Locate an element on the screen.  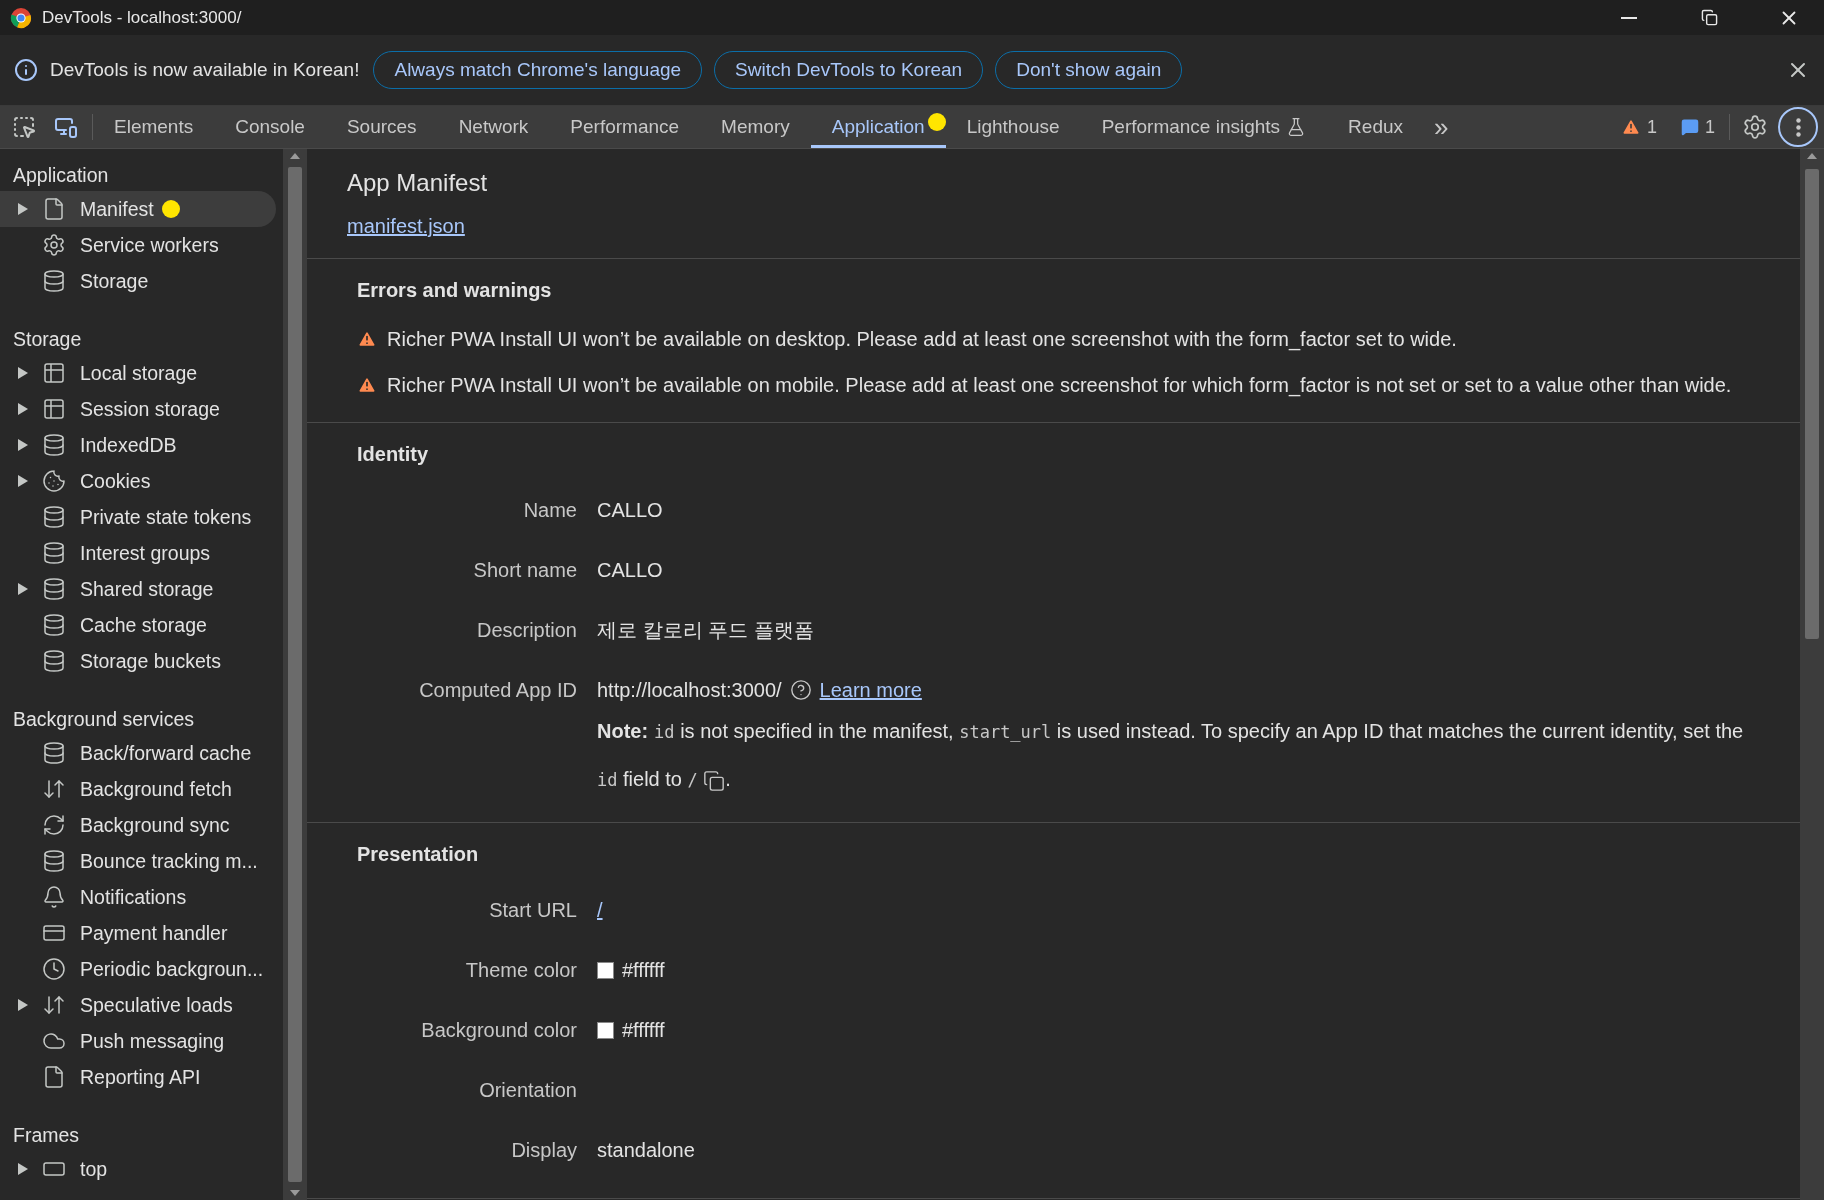
color-value: #ffffff is located at coordinates (643, 1030).